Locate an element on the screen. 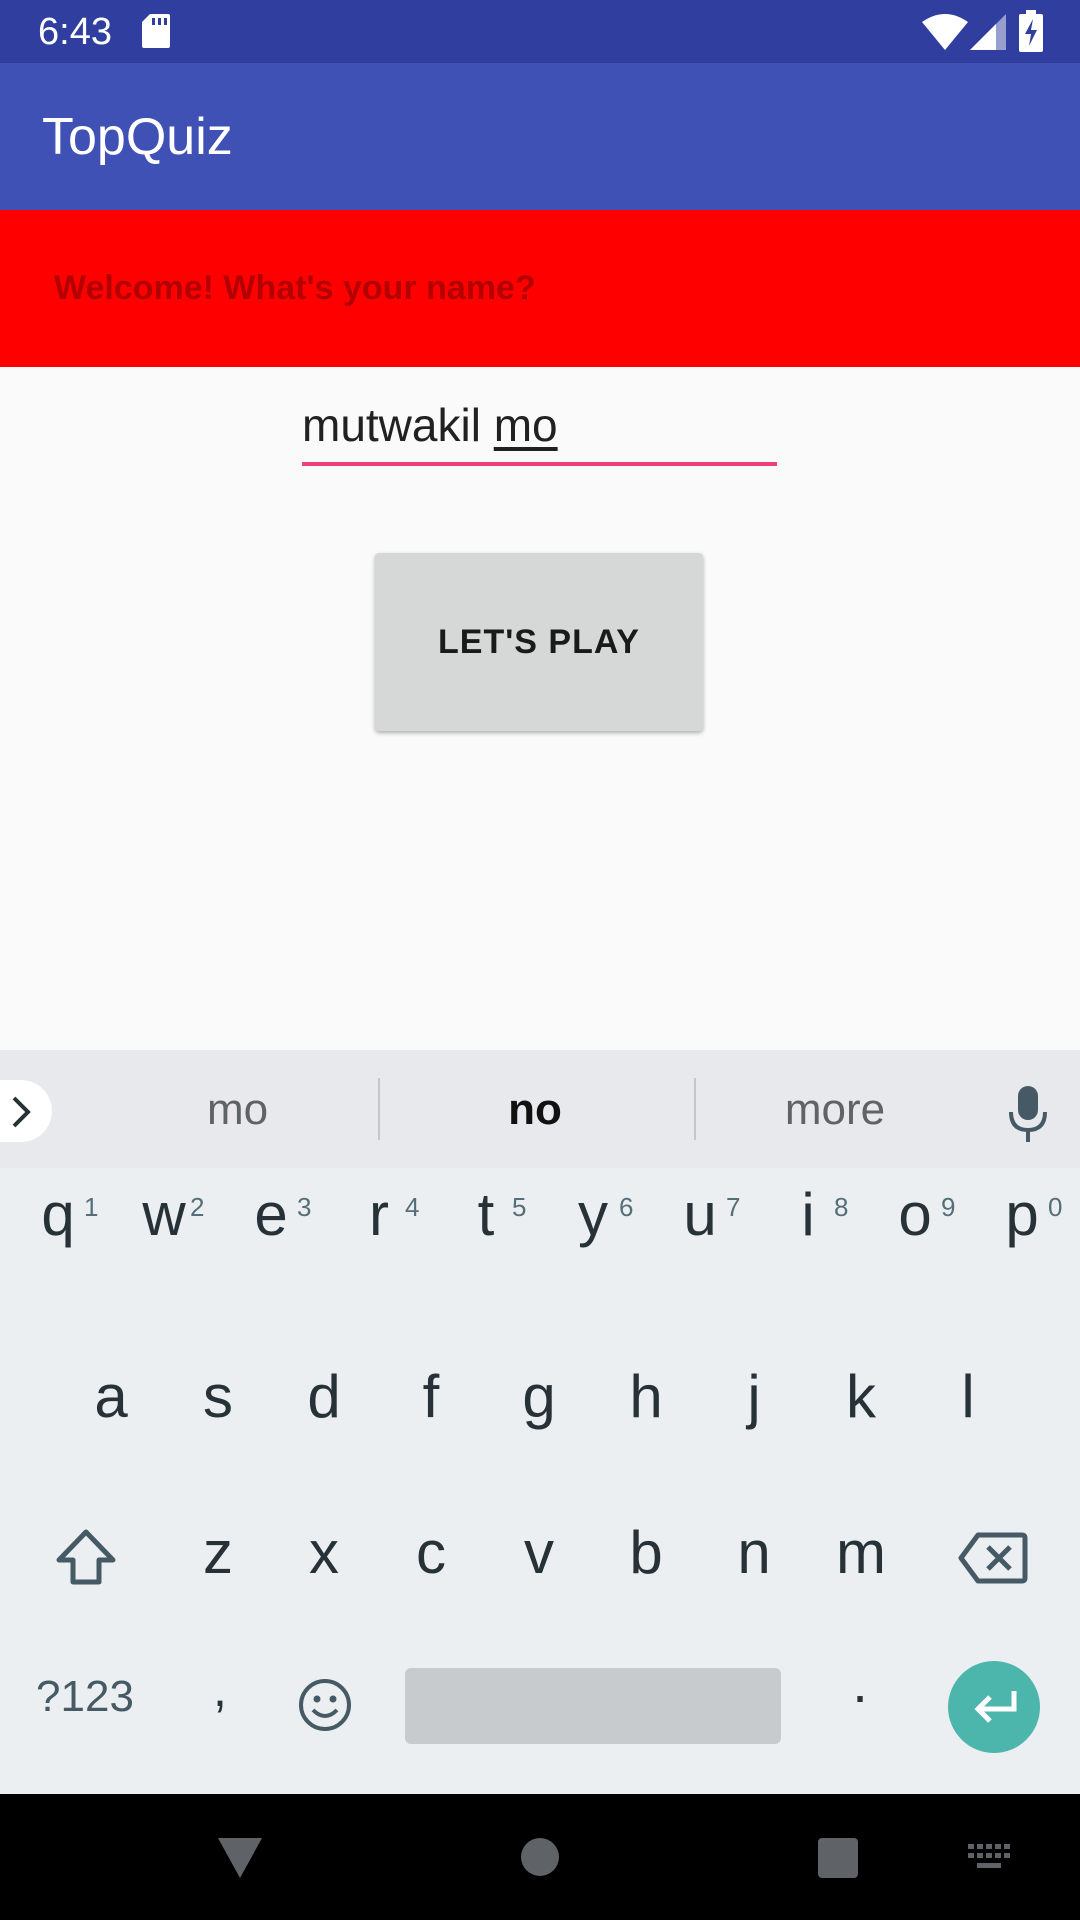 The image size is (1080, 1920). app-bar: TopQuiz is located at coordinates (540, 136).